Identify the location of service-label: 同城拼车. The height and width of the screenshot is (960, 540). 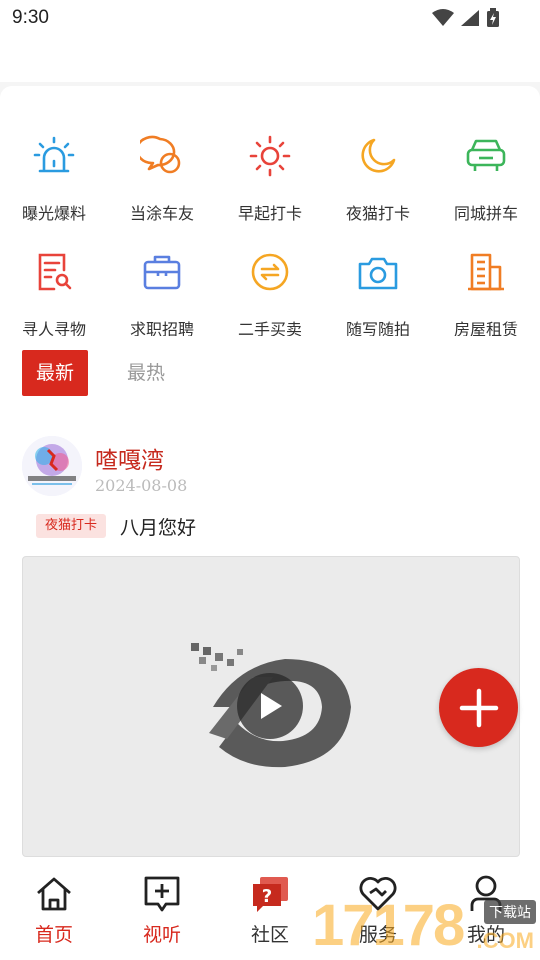
(485, 213).